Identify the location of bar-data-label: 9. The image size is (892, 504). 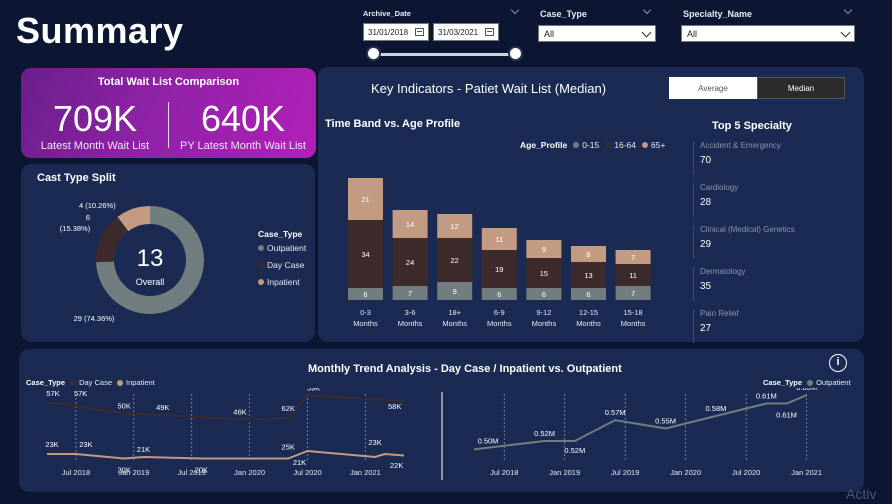
(544, 249).